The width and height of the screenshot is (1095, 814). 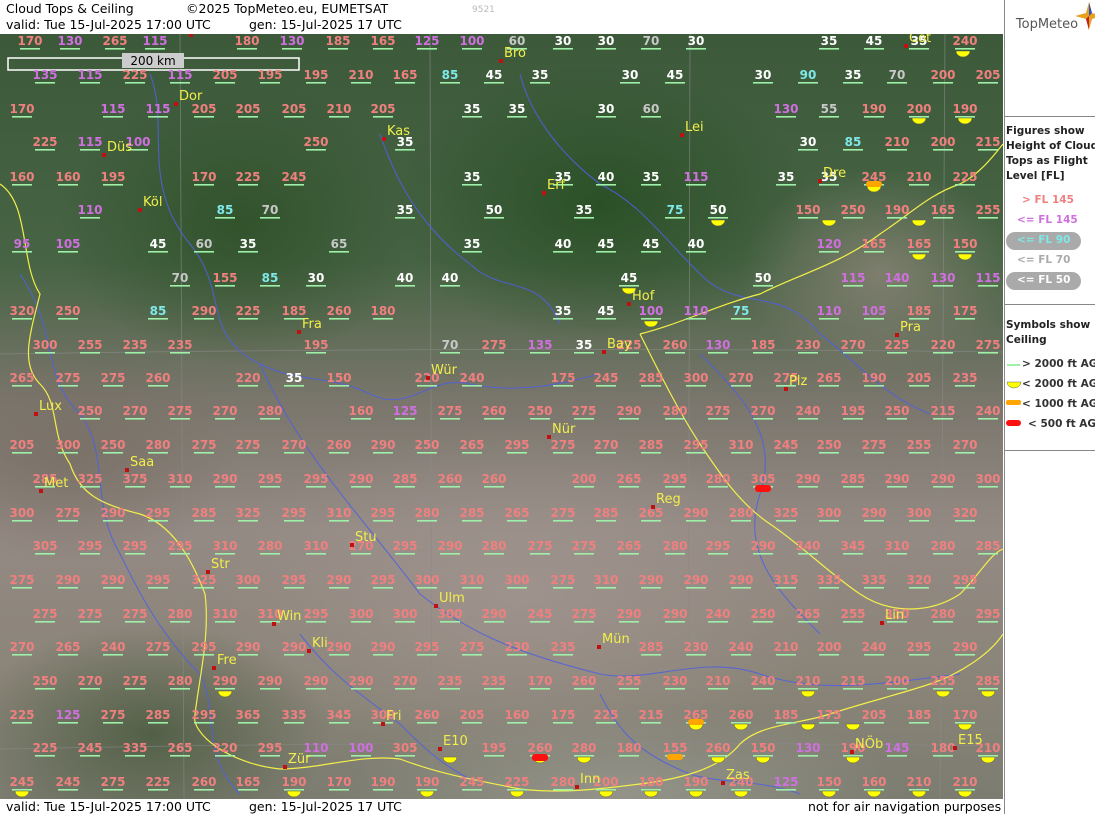 What do you see at coordinates (56, 483) in the screenshot?
I see `city-label: Met` at bounding box center [56, 483].